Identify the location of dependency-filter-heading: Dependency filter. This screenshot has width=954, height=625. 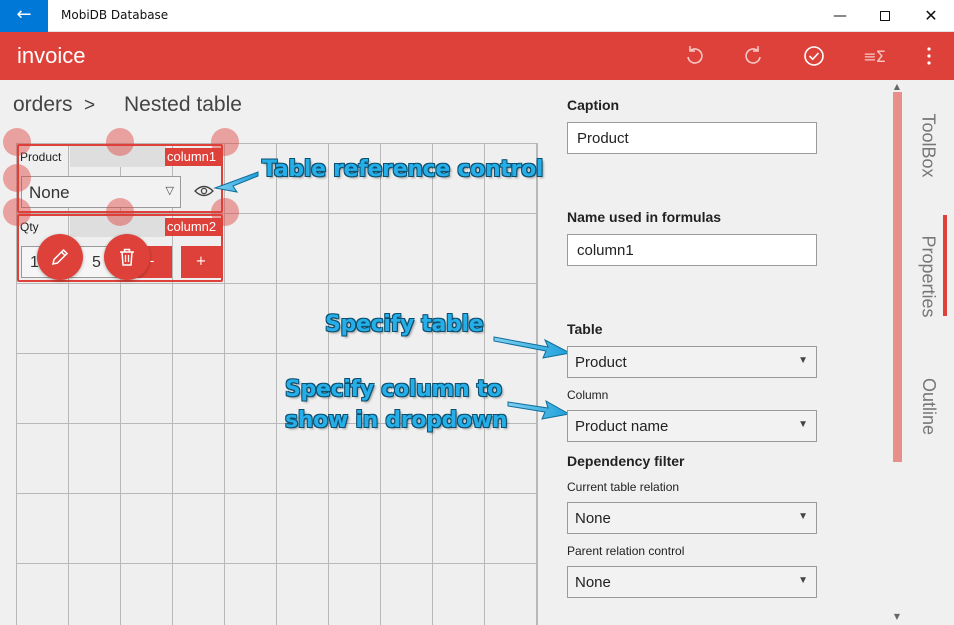
(626, 461).